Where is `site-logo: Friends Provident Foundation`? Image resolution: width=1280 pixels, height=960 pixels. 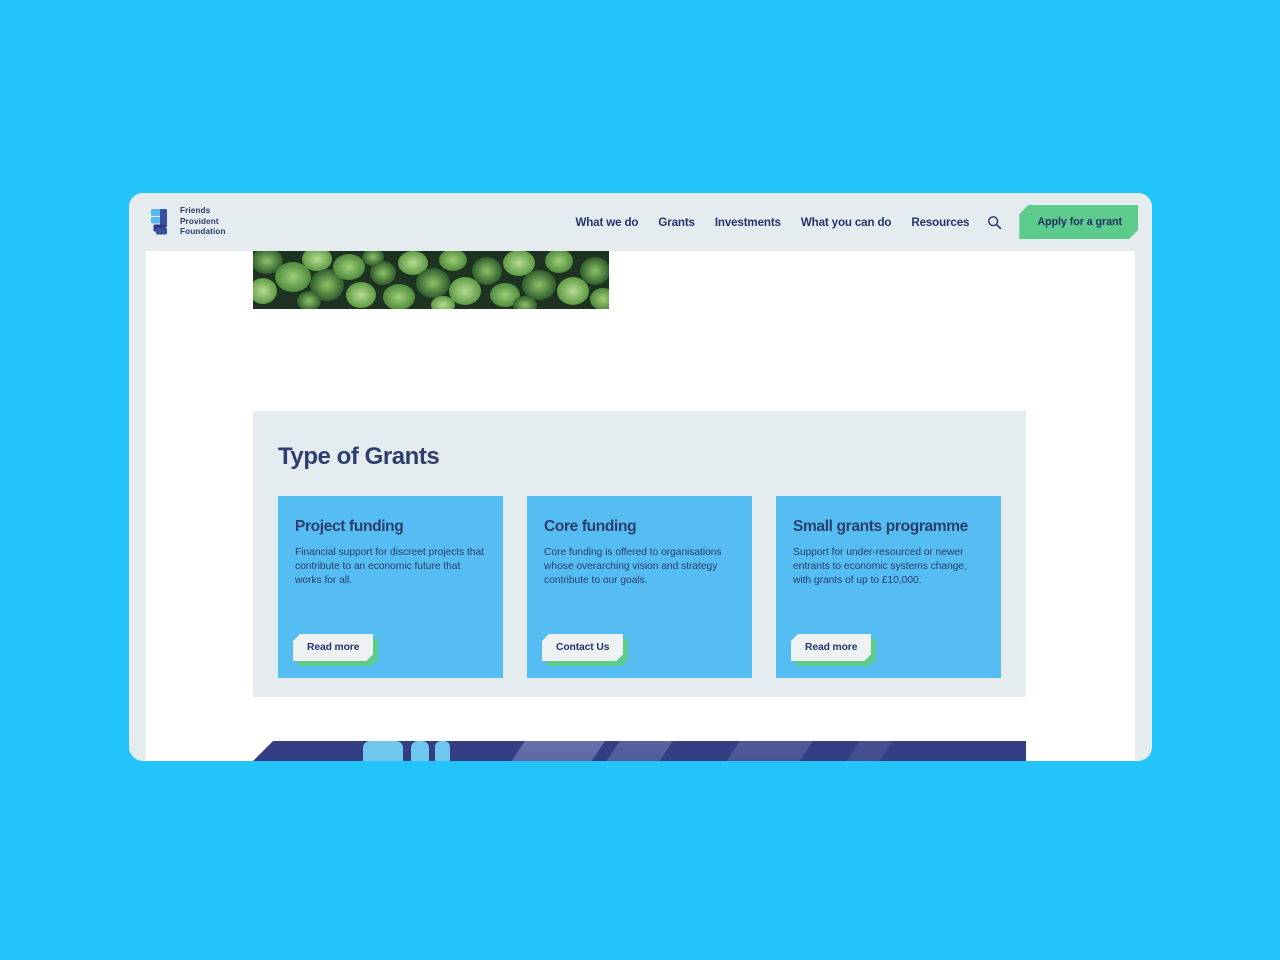 site-logo: Friends Provident Foundation is located at coordinates (188, 222).